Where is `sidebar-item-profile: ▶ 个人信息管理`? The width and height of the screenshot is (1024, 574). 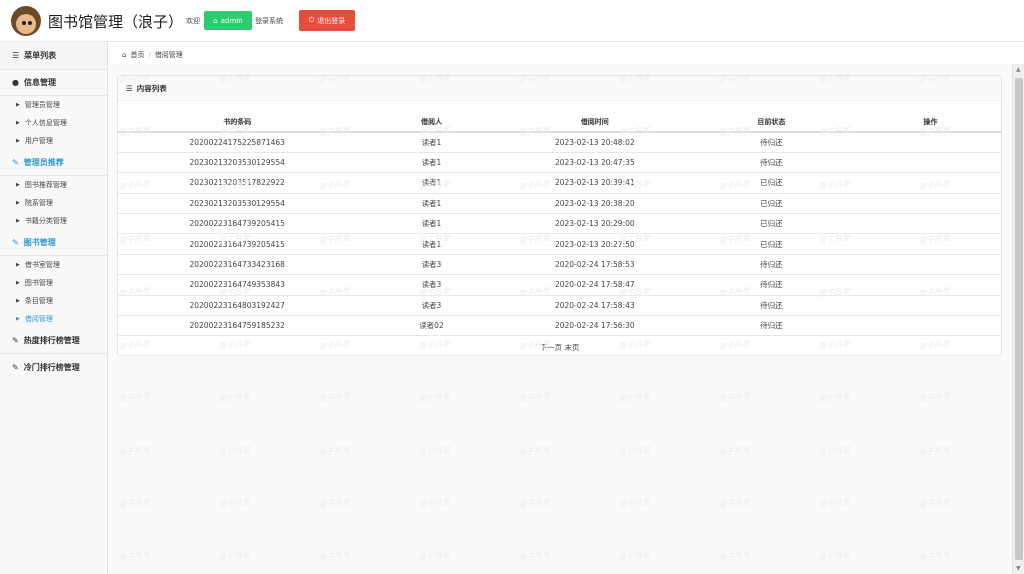
sidebar-item-profile: ▶ 个人信息管理 is located at coordinates (53, 123).